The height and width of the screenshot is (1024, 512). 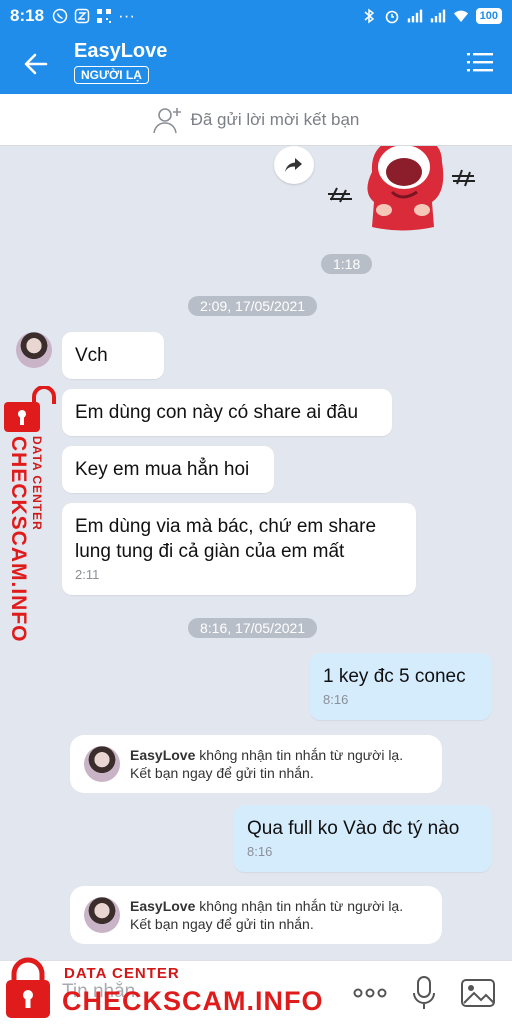 I want to click on add-friend-icon, so click(x=166, y=120).